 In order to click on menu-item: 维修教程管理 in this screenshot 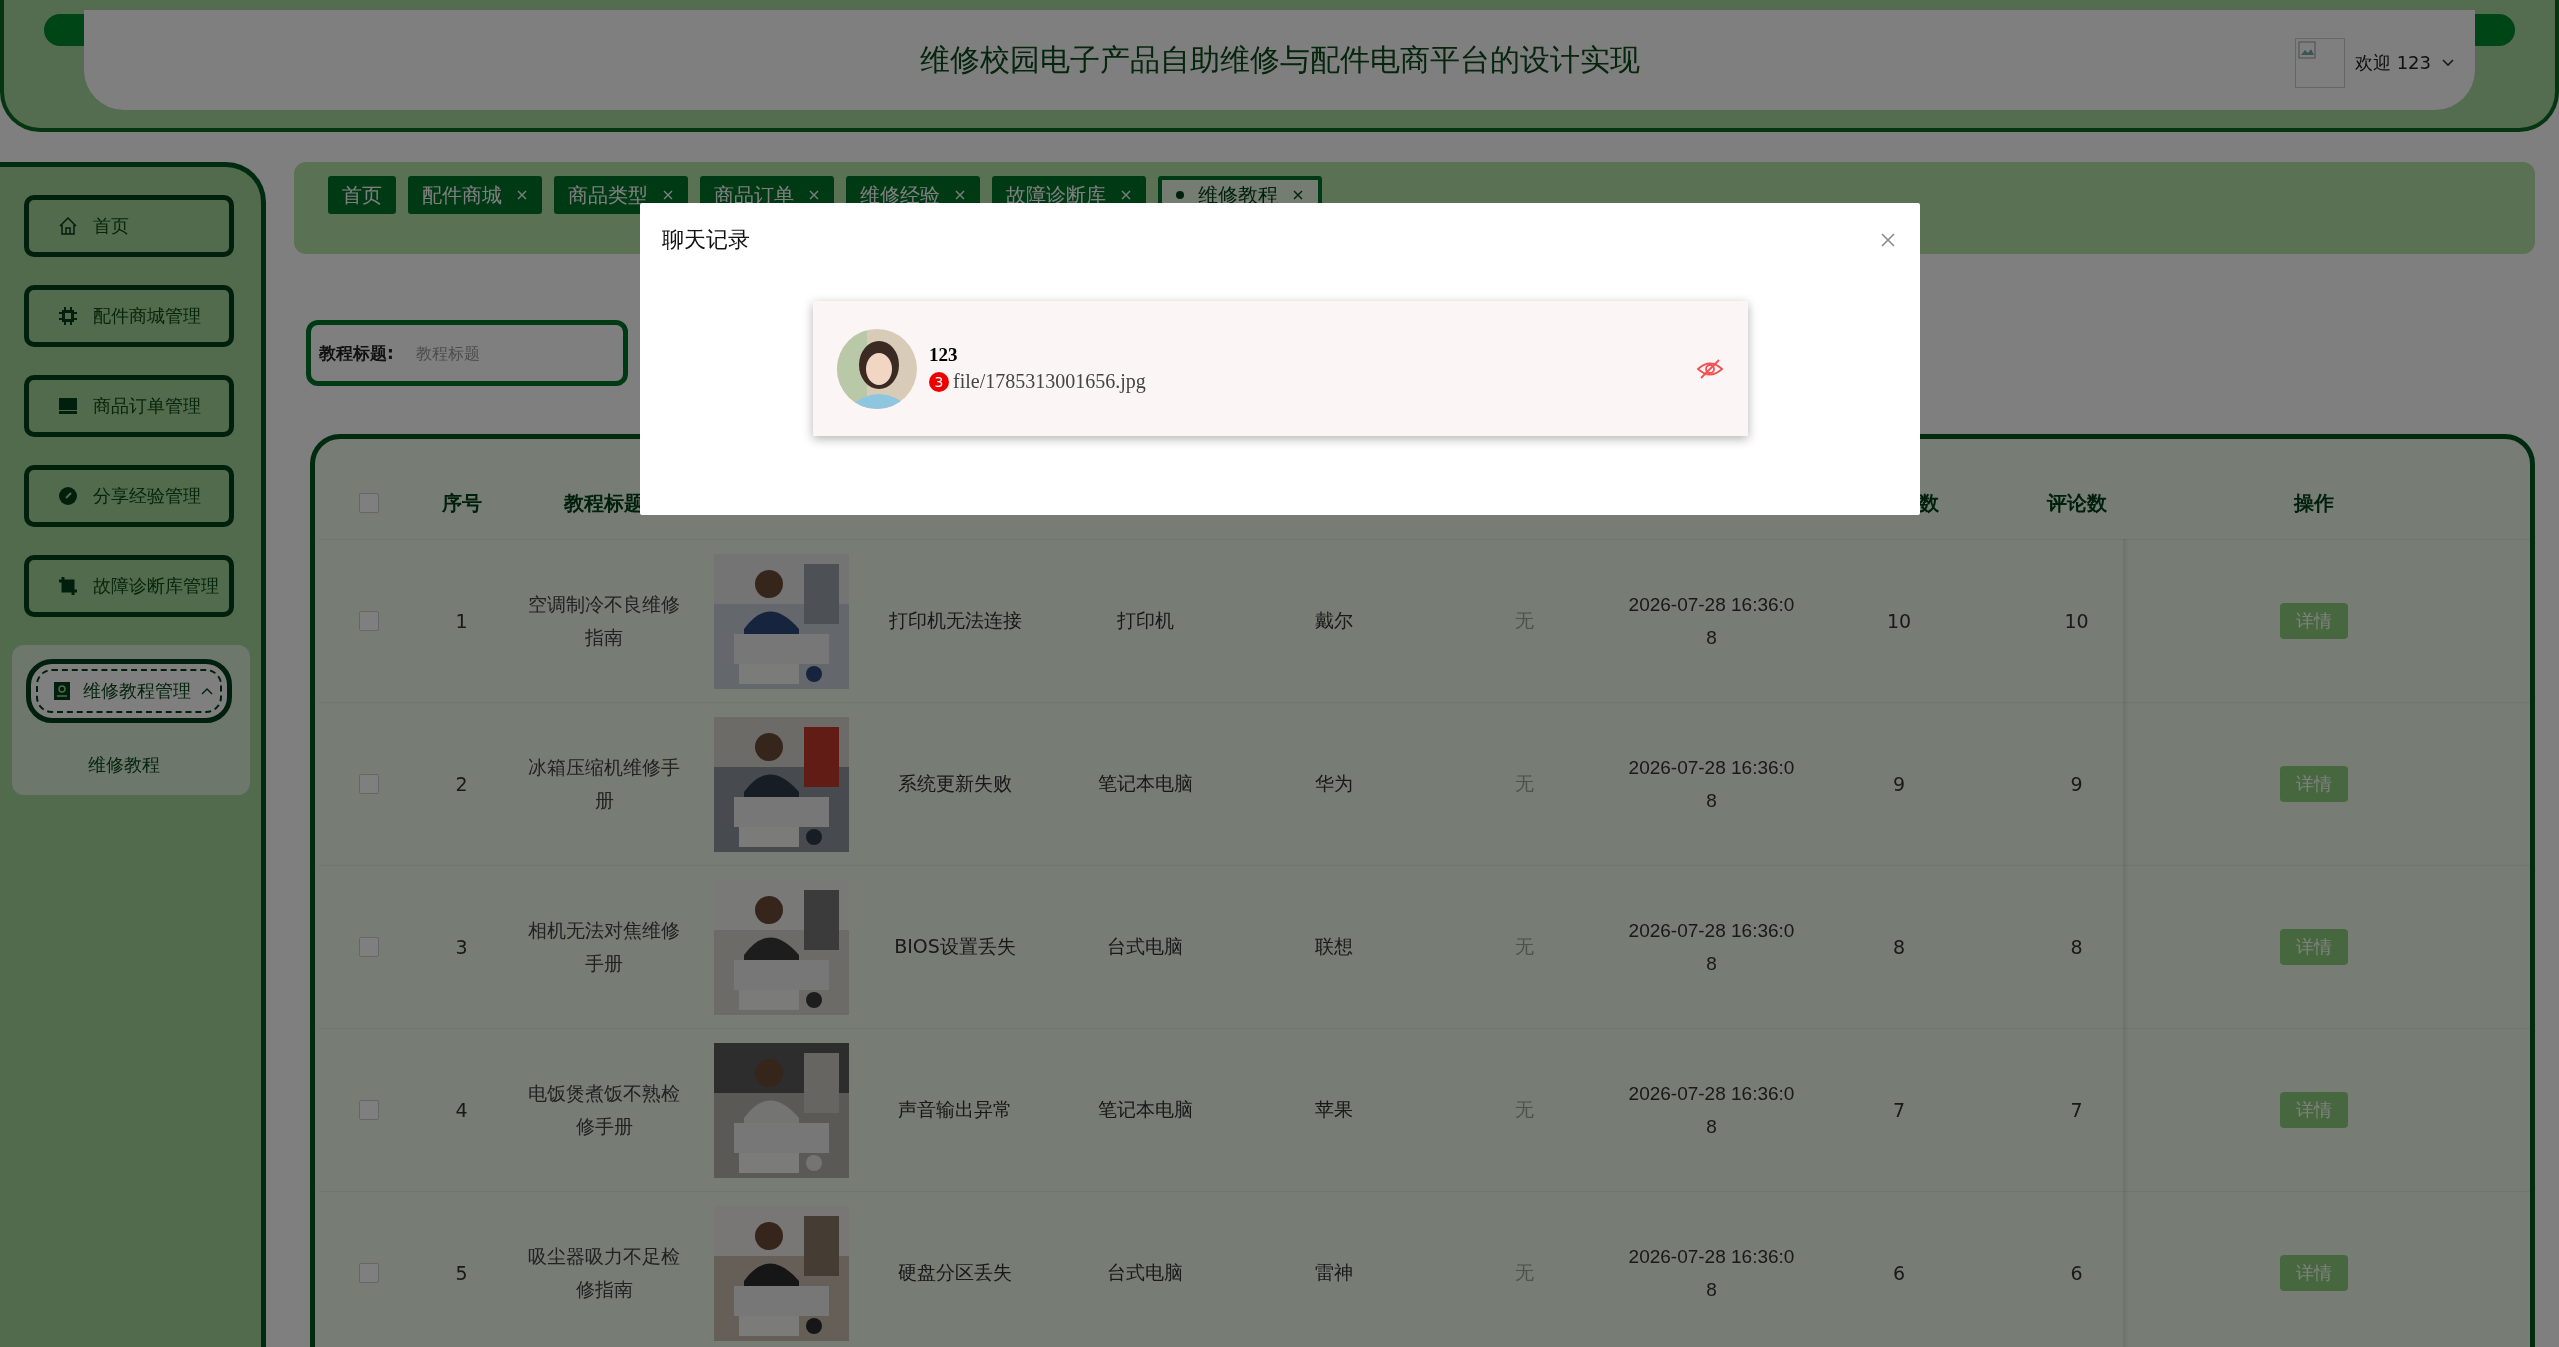, I will do `click(129, 691)`.